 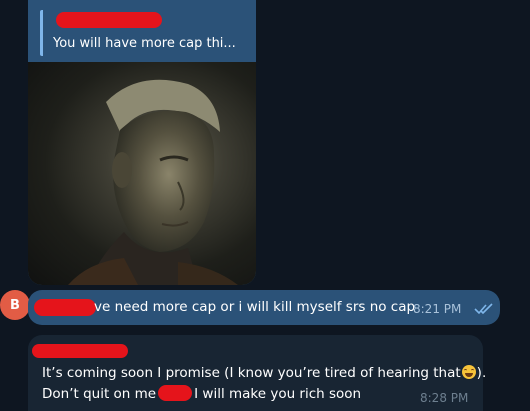 I want to click on sender-avatar: B, so click(x=15, y=305).